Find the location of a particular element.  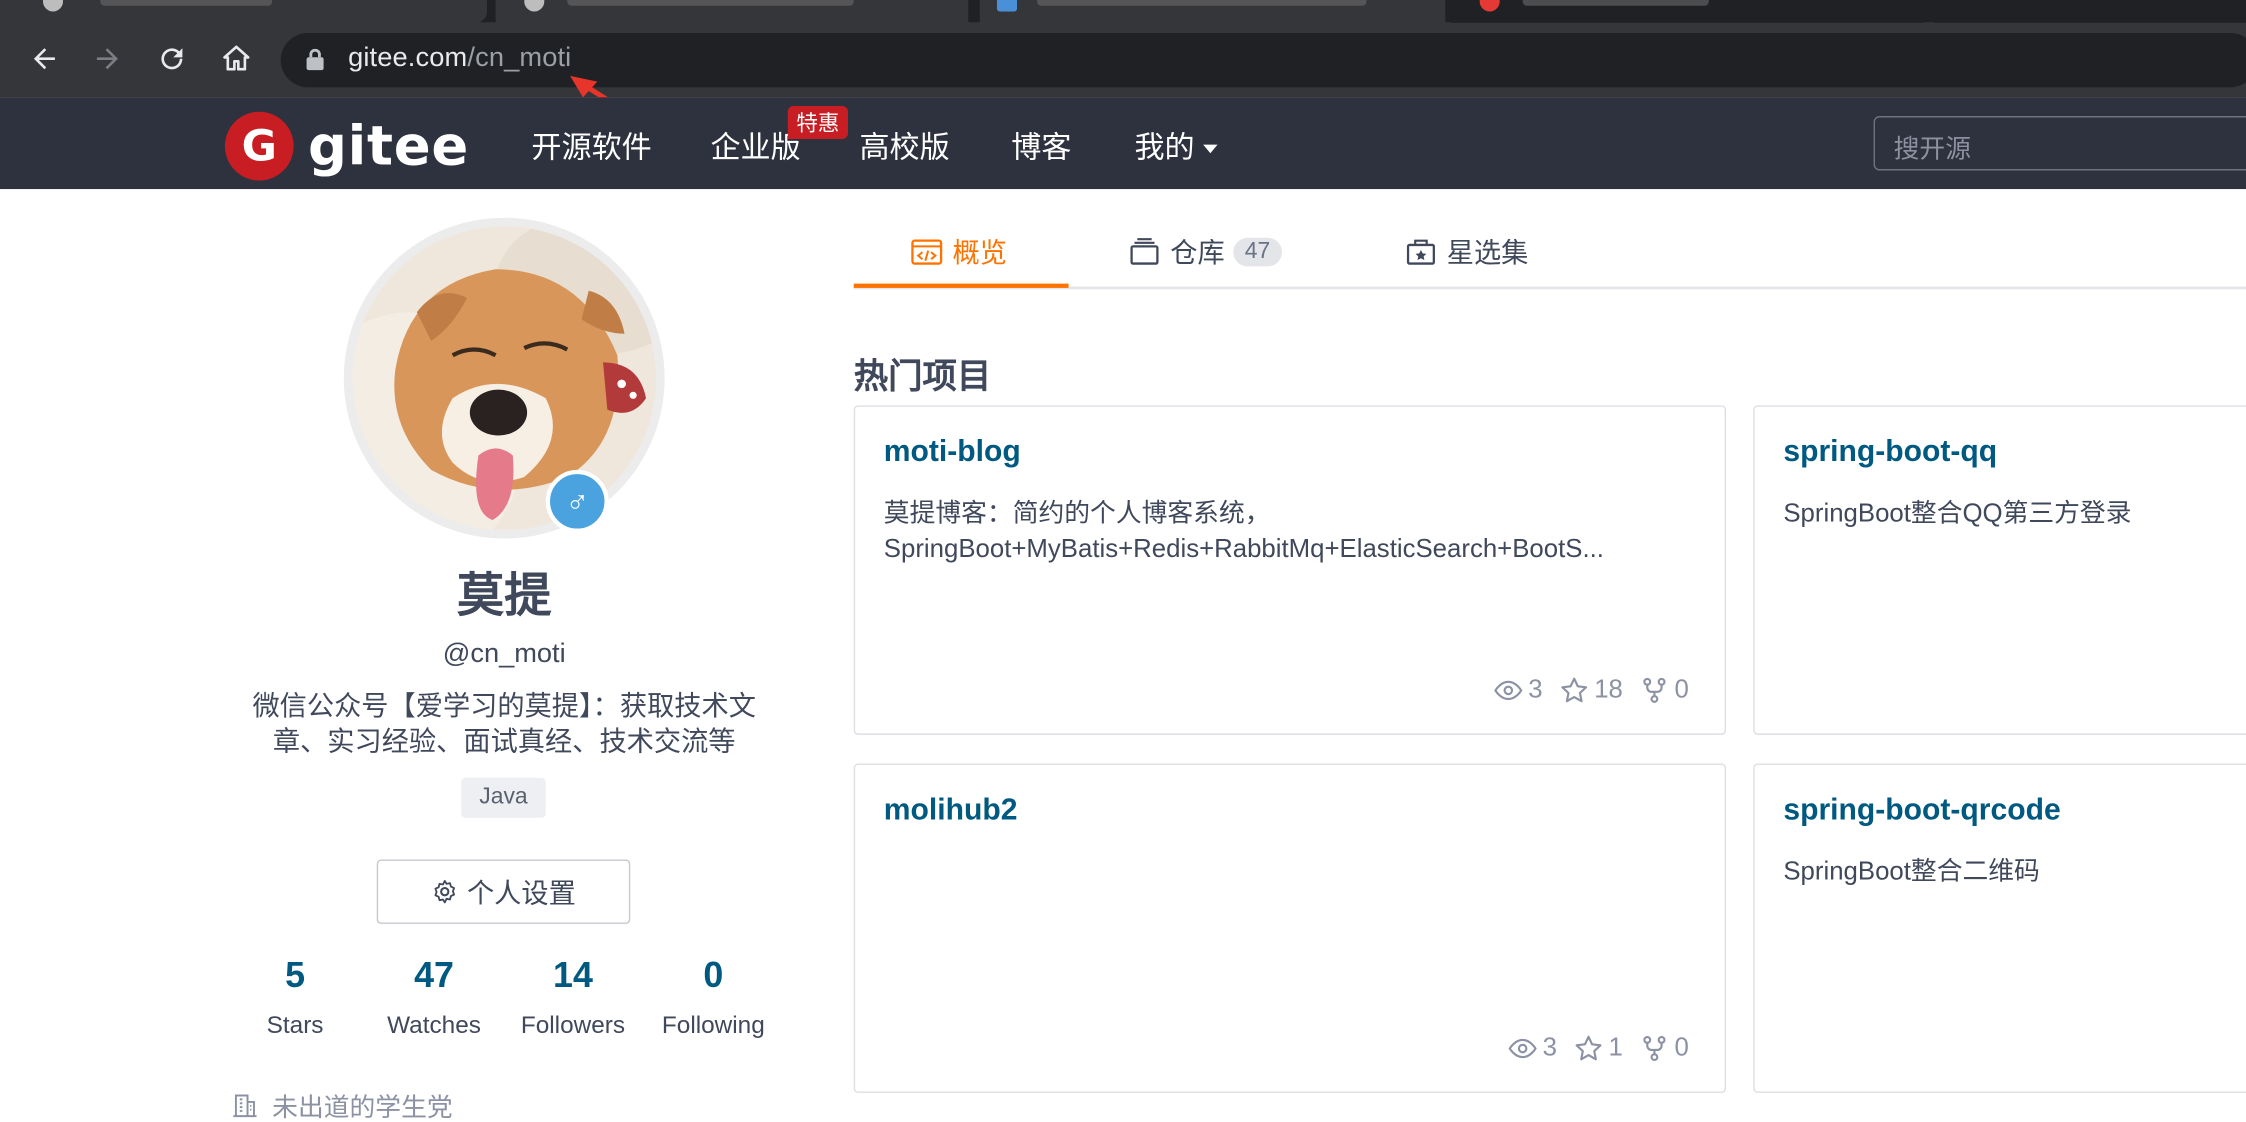

star-count: 1 is located at coordinates (1598, 1048).